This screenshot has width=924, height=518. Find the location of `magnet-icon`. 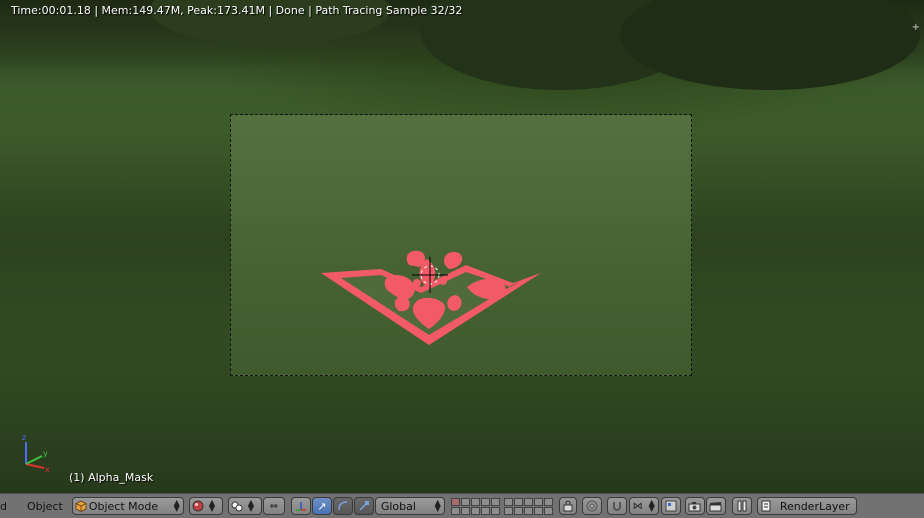

magnet-icon is located at coordinates (617, 506).